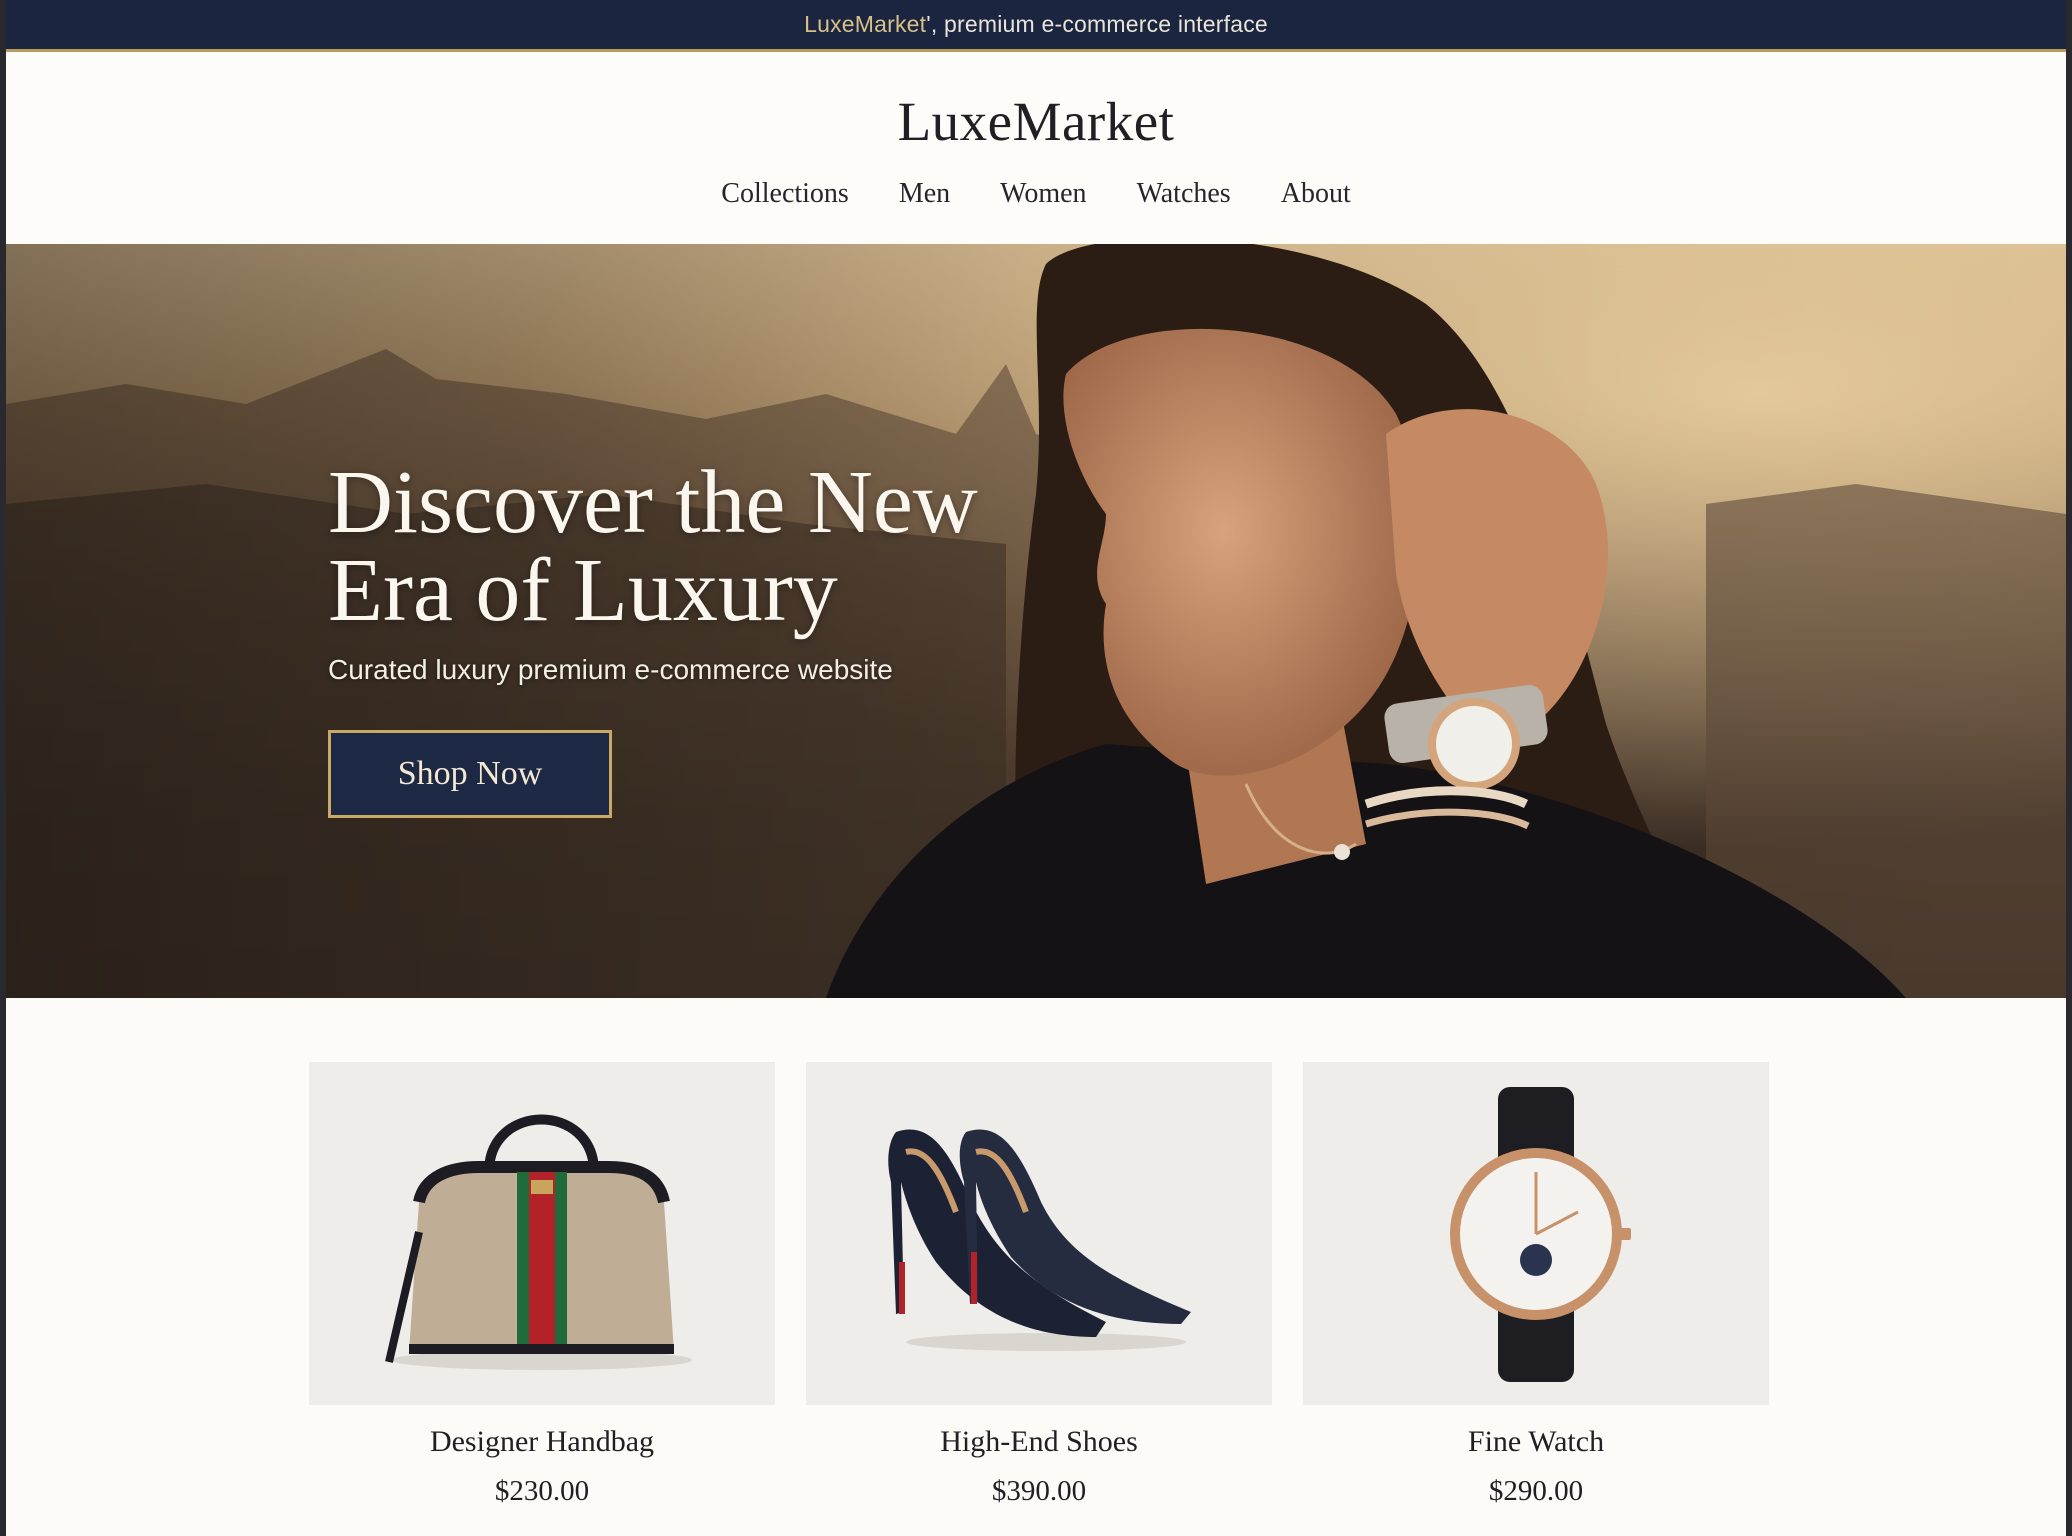 This screenshot has height=1536, width=2072. Describe the element at coordinates (470, 774) in the screenshot. I see `shop-now-button: Shop Now` at that location.